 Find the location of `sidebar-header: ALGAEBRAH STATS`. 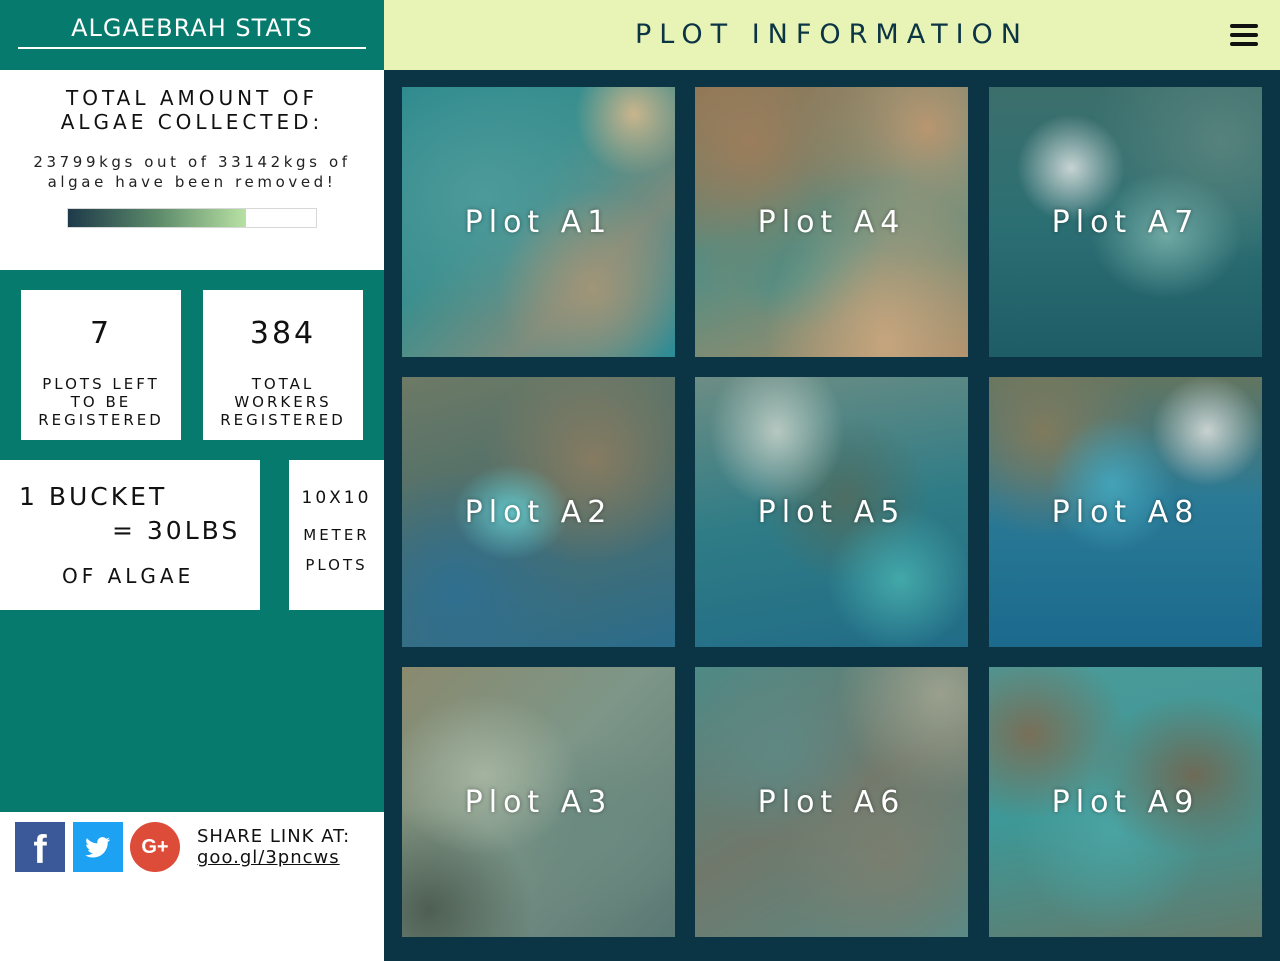

sidebar-header: ALGAEBRAH STATS is located at coordinates (192, 35).